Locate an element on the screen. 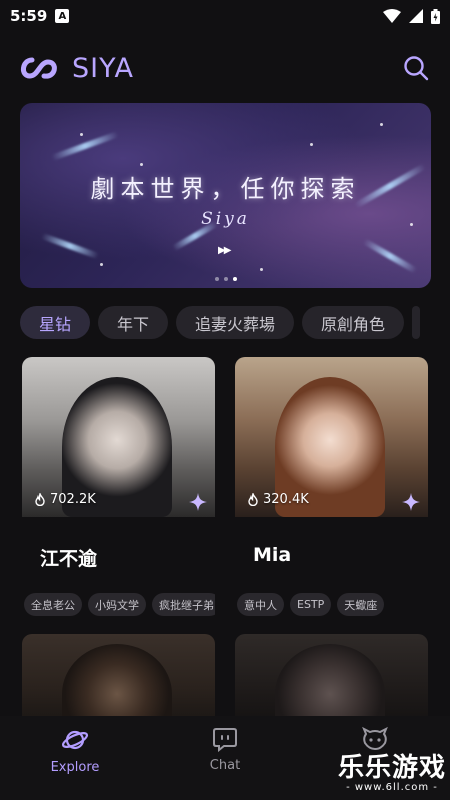 The image size is (450, 800). nav-explore-label: Explore is located at coordinates (75, 767).